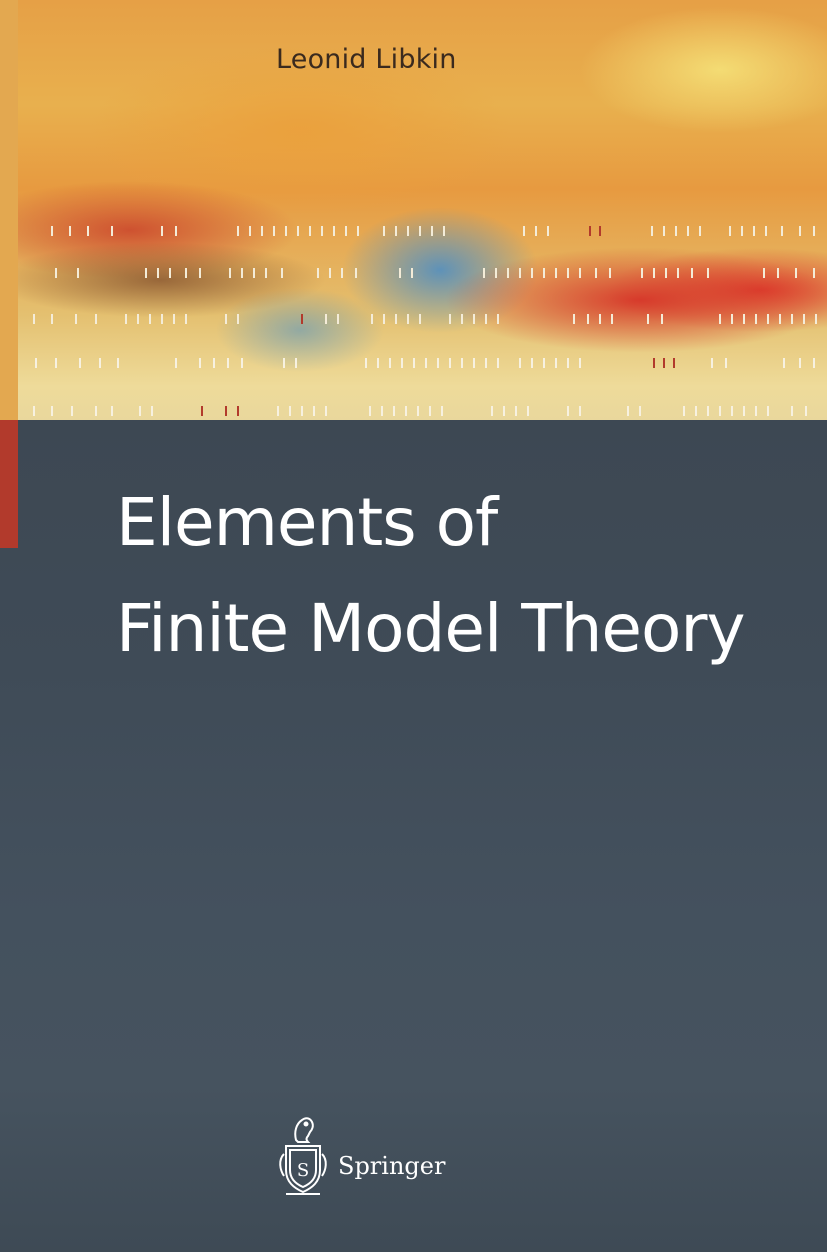 The height and width of the screenshot is (1252, 827). I want to click on svg-text: S, so click(303, 1170).